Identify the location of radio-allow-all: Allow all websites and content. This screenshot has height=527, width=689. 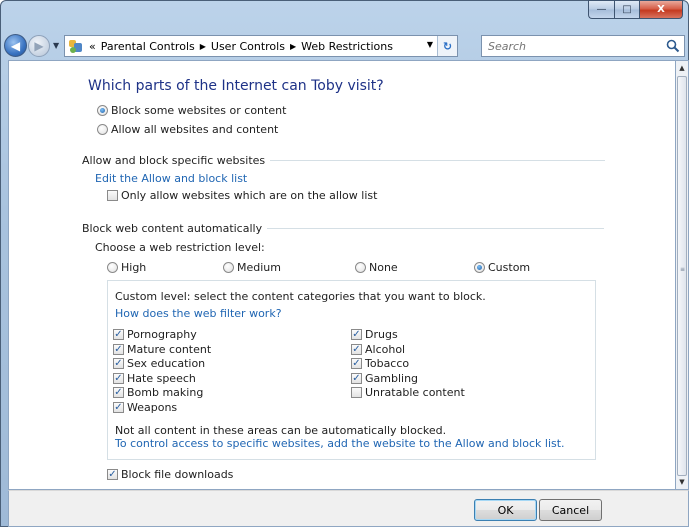
(187, 129).